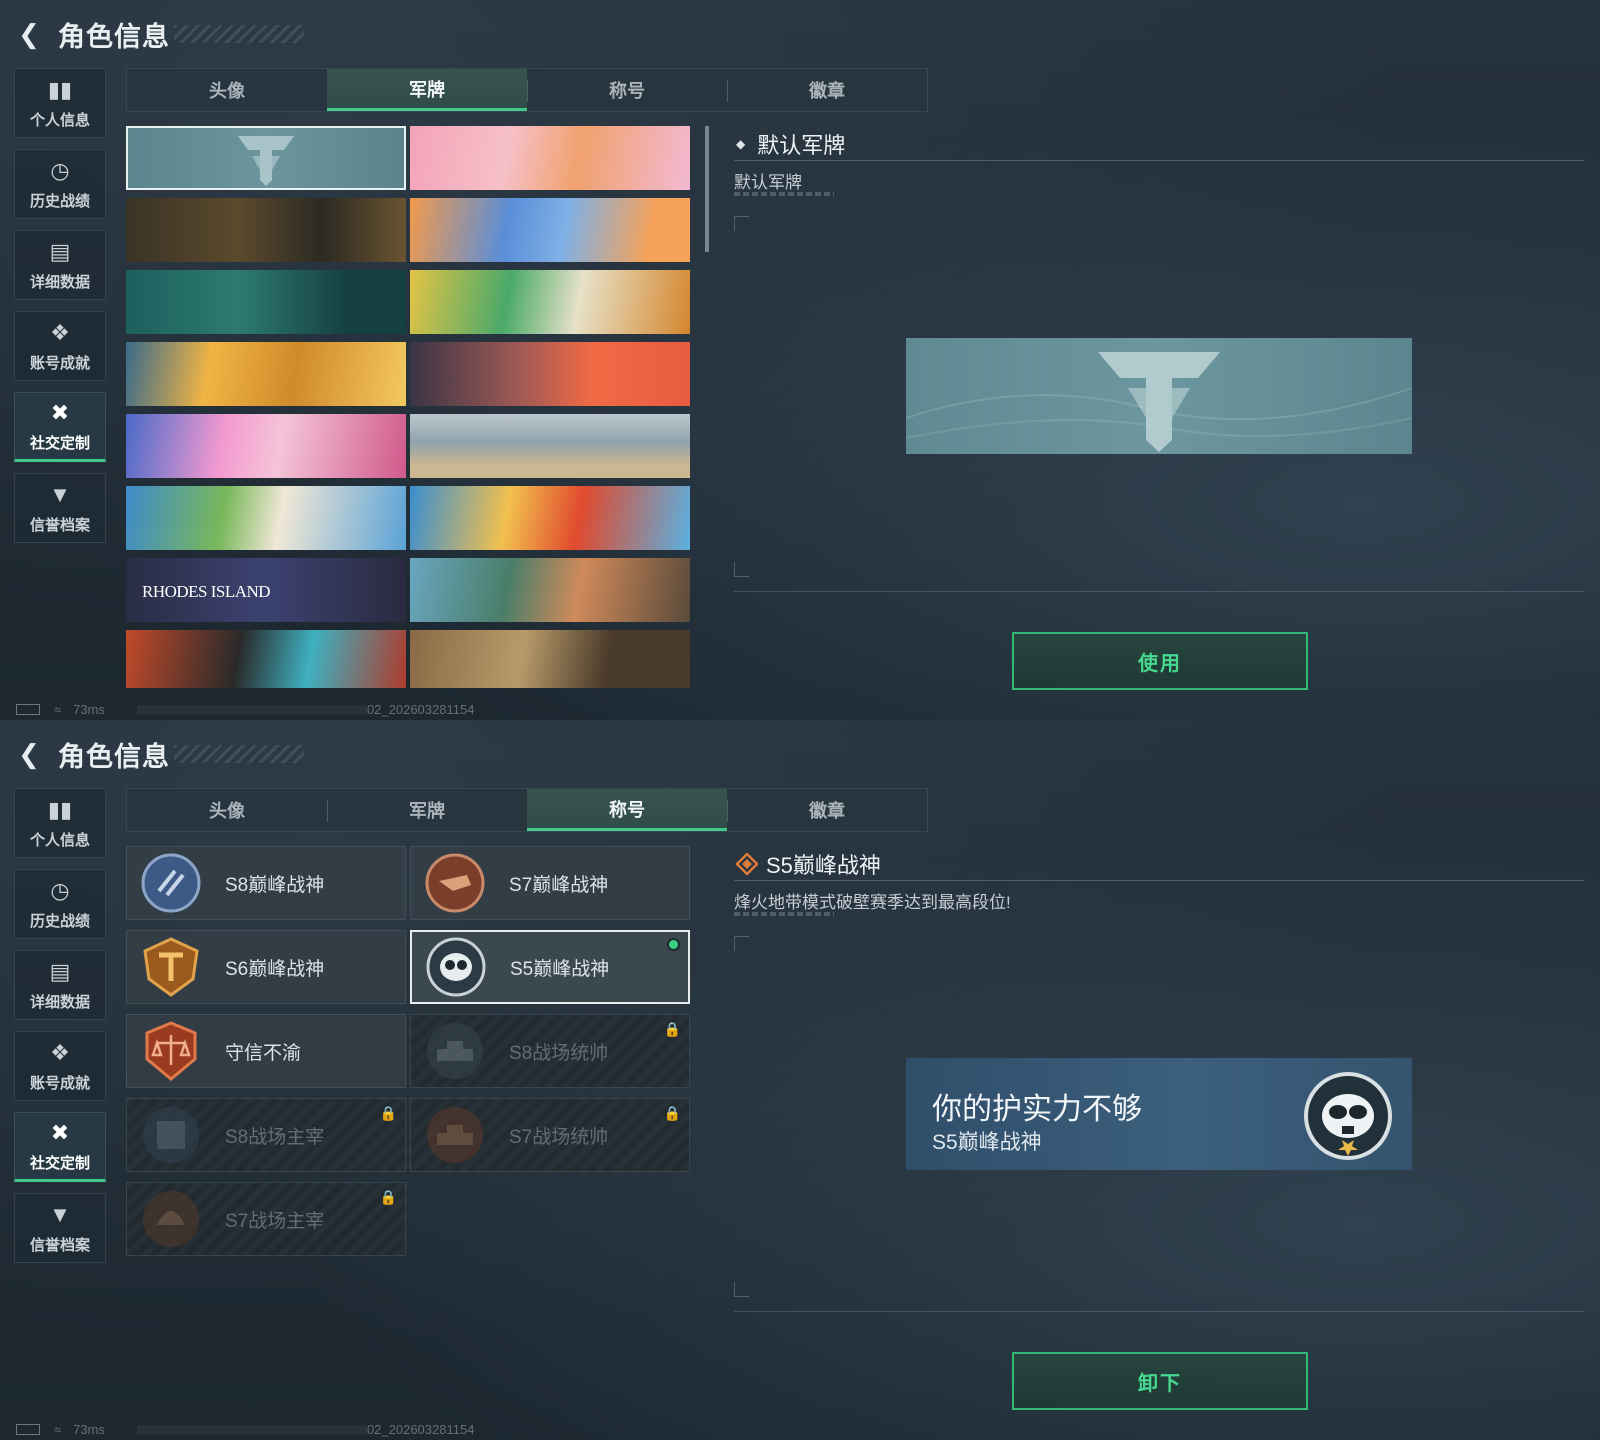  Describe the element at coordinates (171, 1135) in the screenshot. I see `building-medal-icon` at that location.